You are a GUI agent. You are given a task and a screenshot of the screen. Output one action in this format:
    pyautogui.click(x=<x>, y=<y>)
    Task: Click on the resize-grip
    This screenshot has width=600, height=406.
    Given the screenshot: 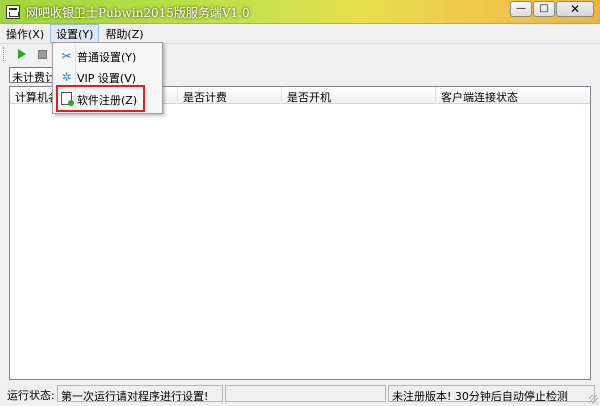 What is the action you would take?
    pyautogui.click(x=593, y=399)
    